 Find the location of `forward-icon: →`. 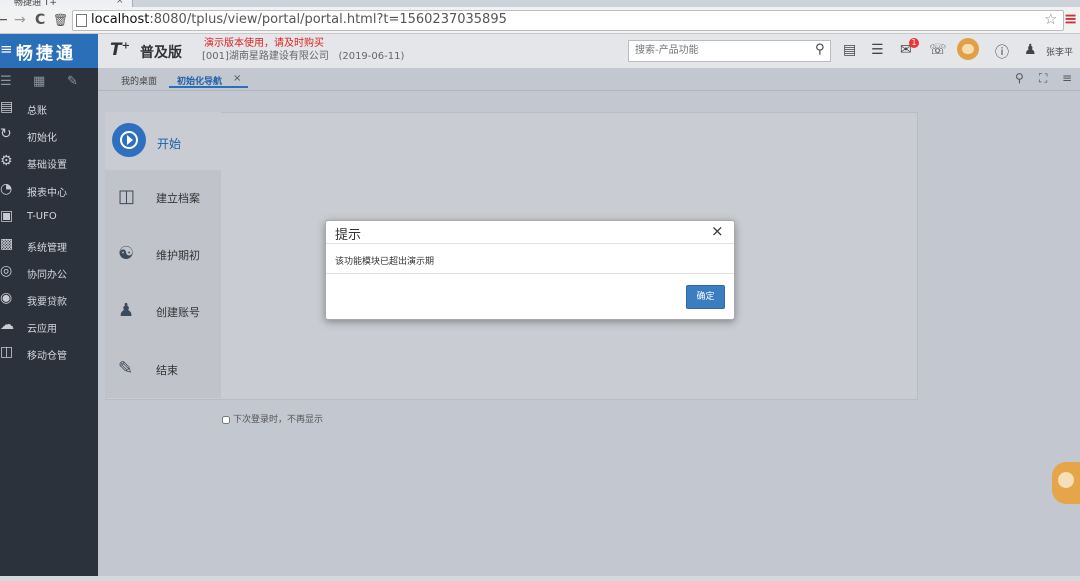

forward-icon: → is located at coordinates (20, 20).